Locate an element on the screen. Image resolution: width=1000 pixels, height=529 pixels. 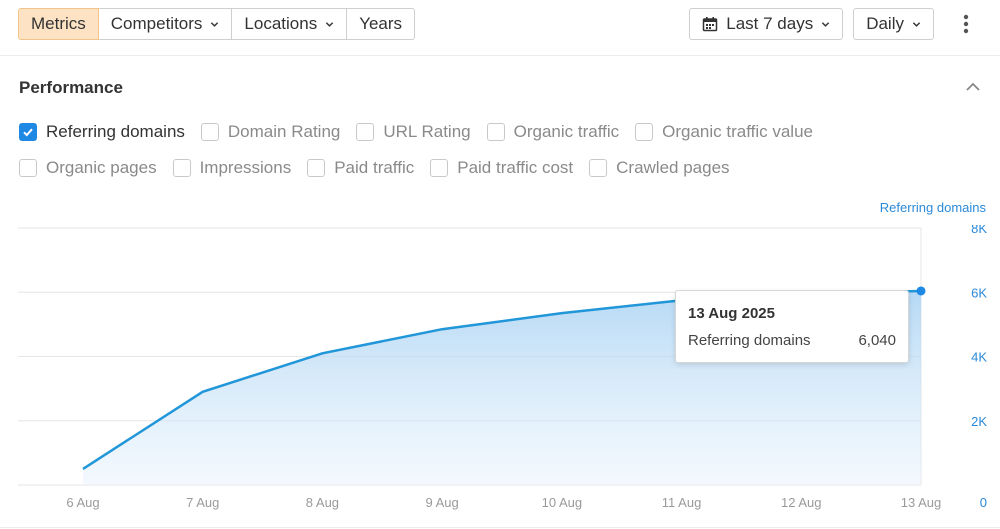
interval-dropdown: Daily is located at coordinates (893, 24).